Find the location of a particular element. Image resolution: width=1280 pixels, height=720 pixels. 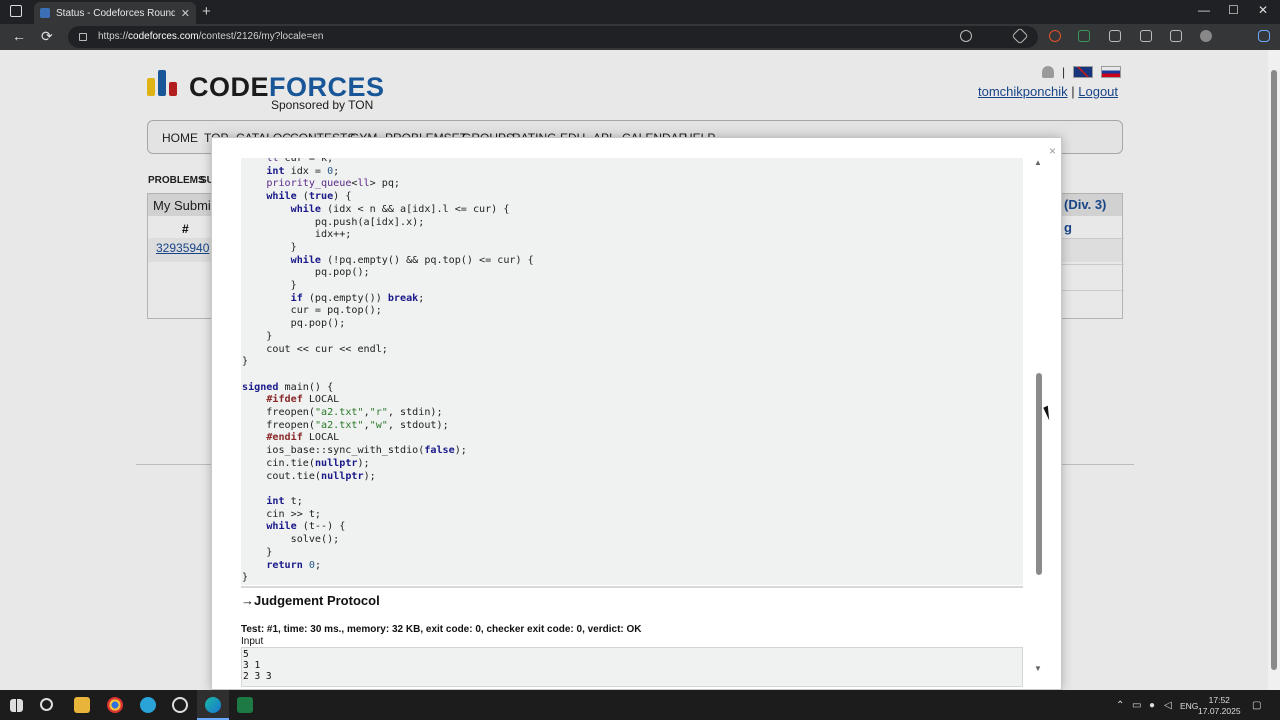

maximize-button: ☐ is located at coordinates (1233, 10).